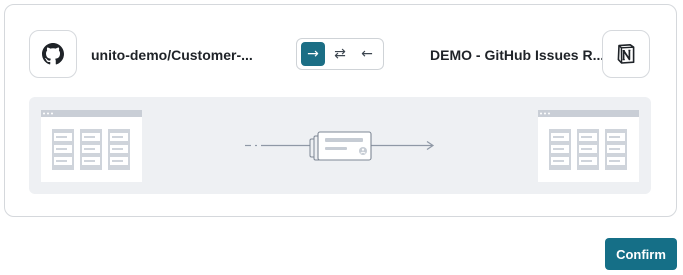 The height and width of the screenshot is (275, 683). Describe the element at coordinates (91, 146) in the screenshot. I see `source-board-illustration` at that location.